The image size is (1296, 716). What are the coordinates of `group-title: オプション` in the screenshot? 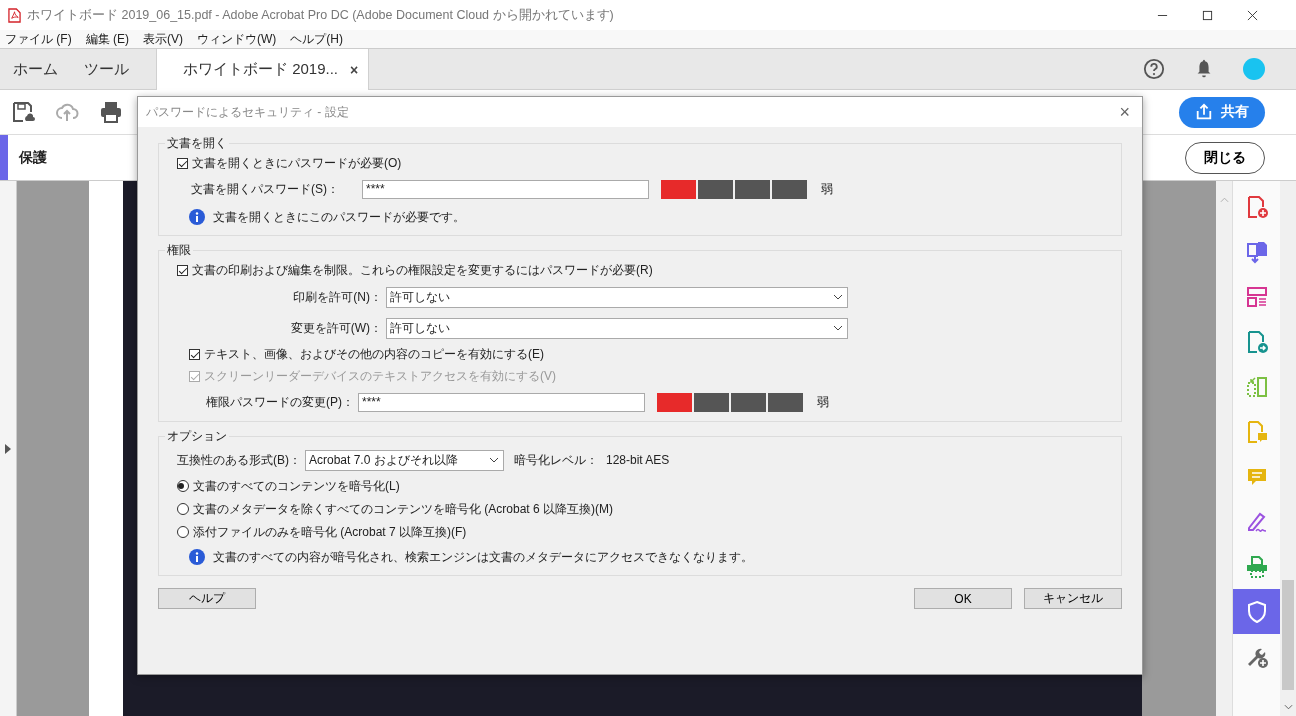 It's located at (197, 436).